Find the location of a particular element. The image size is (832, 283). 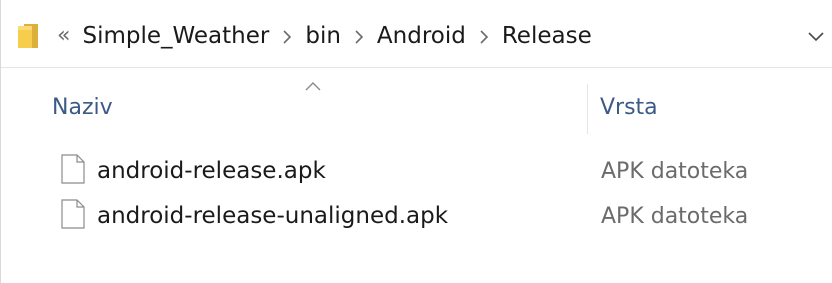

column-header-name: Naziv is located at coordinates (82, 107).